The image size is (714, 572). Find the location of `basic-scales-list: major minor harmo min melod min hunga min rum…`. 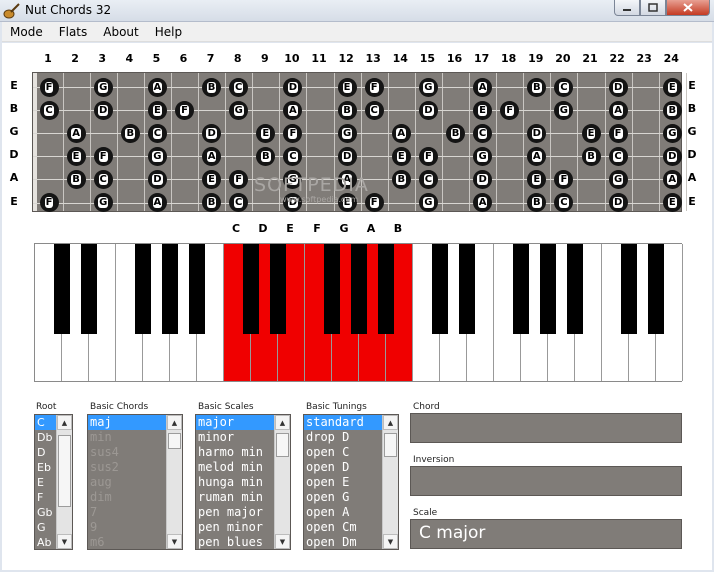

basic-scales-list: major minor harmo min melod min hunga min rum… is located at coordinates (243, 482).